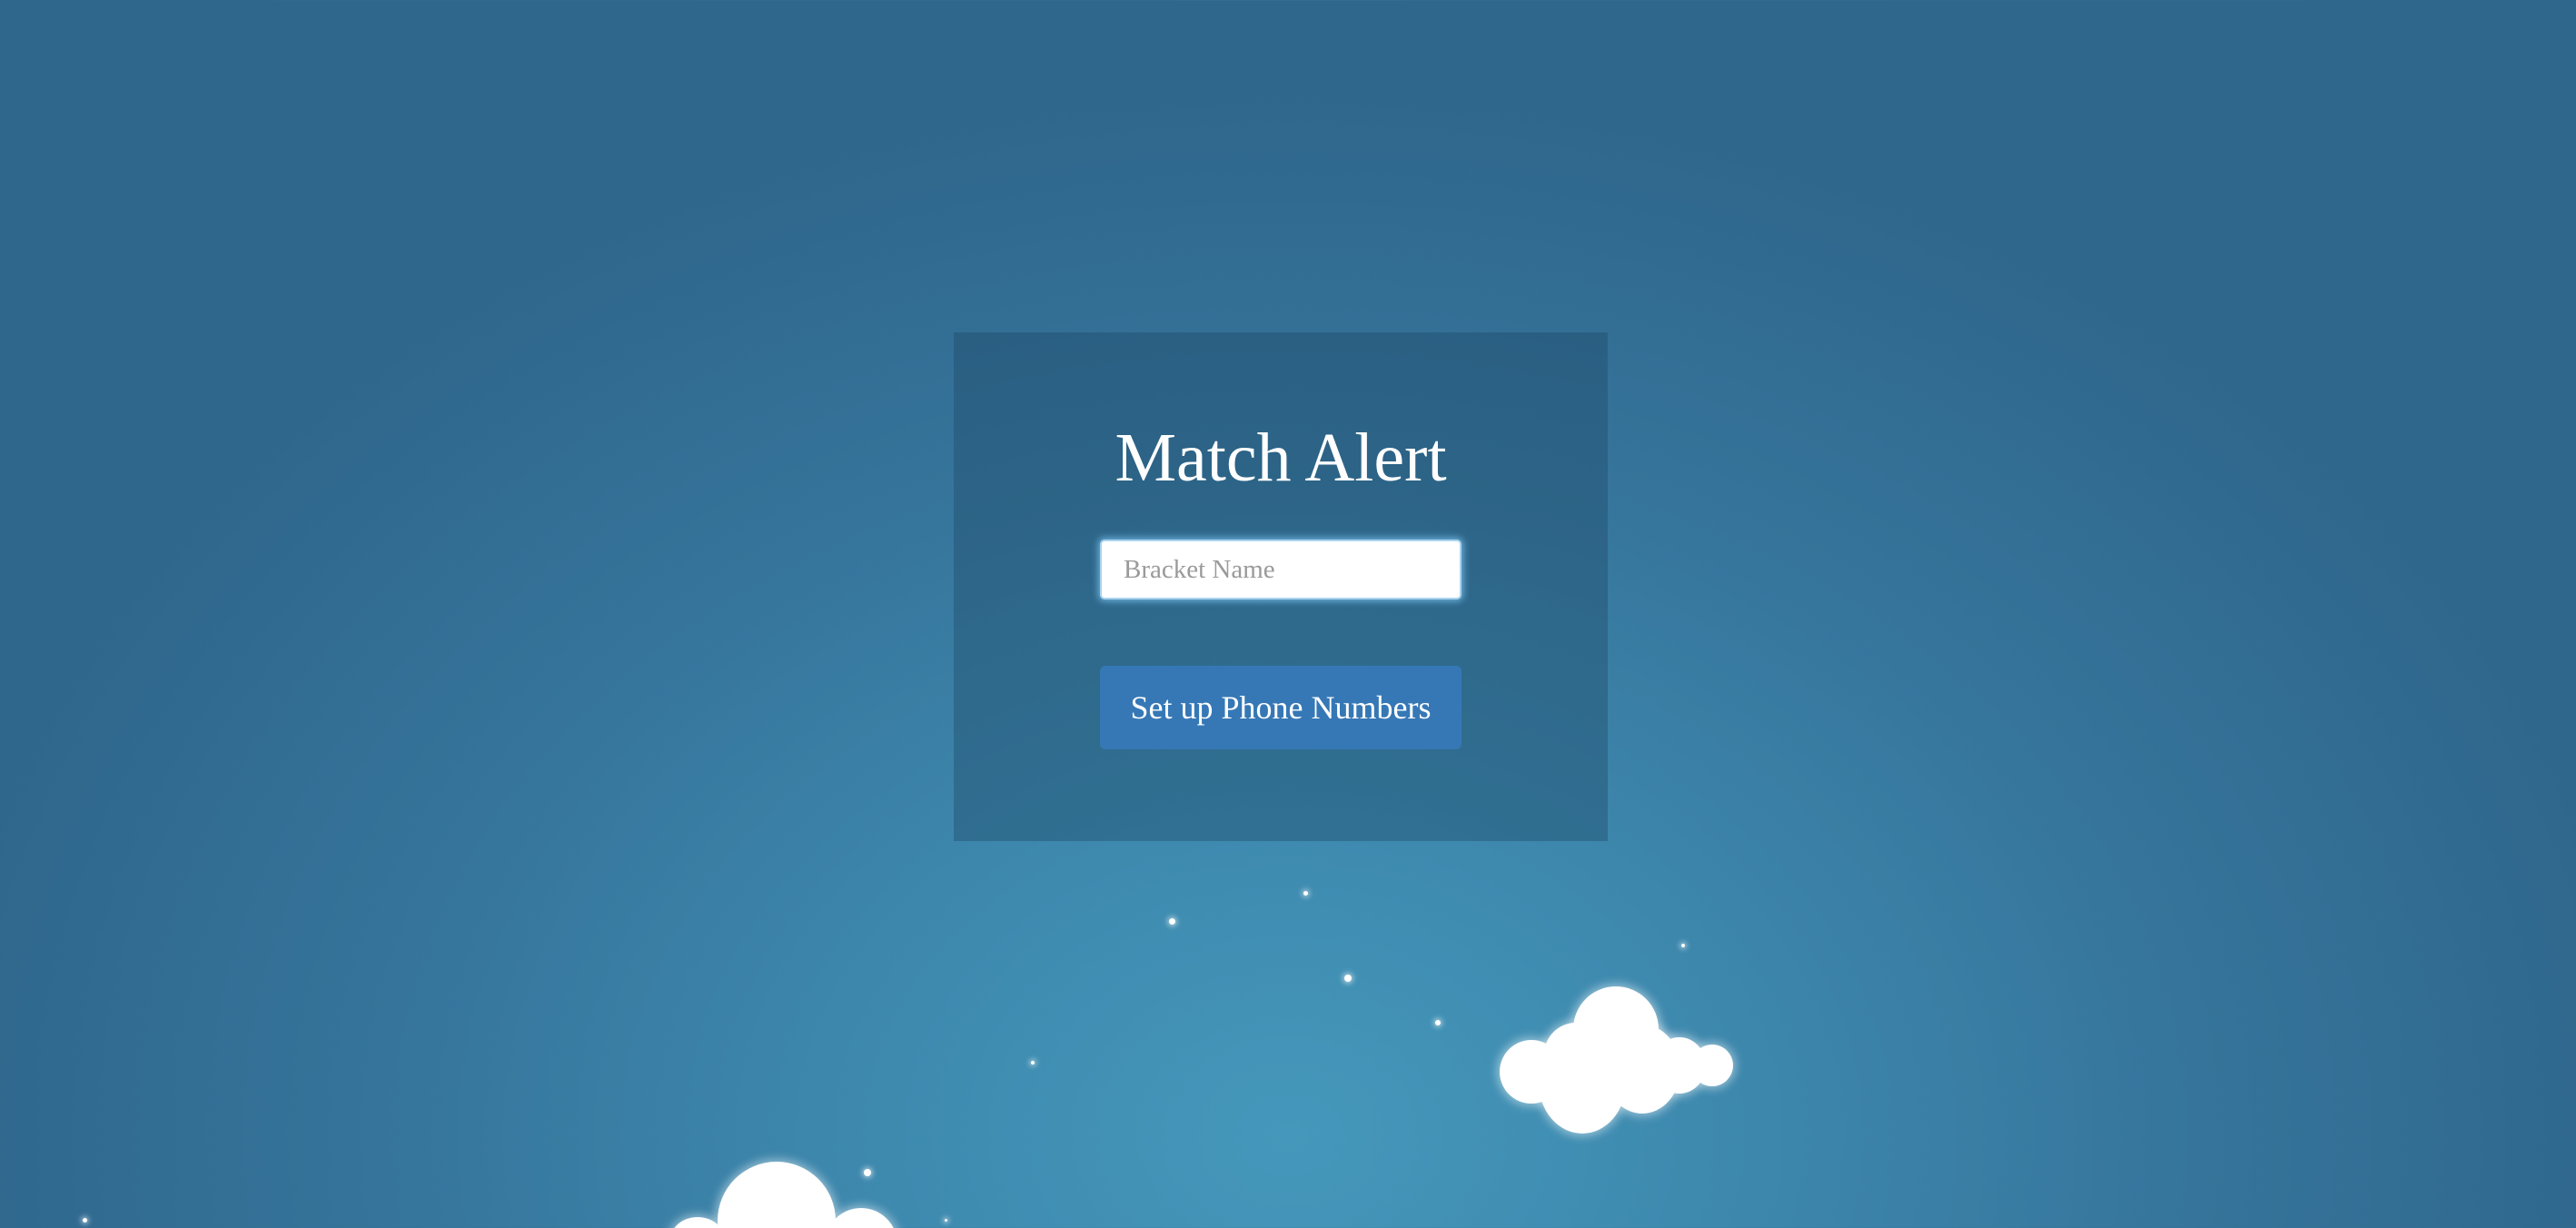  I want to click on page-title: Match Alert, so click(1281, 458).